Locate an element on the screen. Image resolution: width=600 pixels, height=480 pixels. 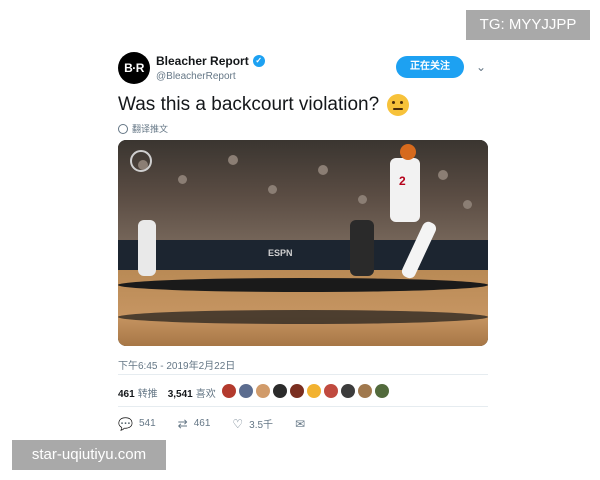
tweet-actions: 💬 541 ⇄ 461 ♡ 3.5千 ✉ is located at coordinates (222, 424).